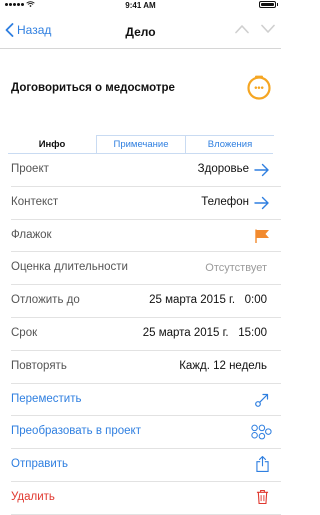 The width and height of the screenshot is (320, 515). What do you see at coordinates (236, 268) in the screenshot?
I see `duration-value: Отсутствует` at bounding box center [236, 268].